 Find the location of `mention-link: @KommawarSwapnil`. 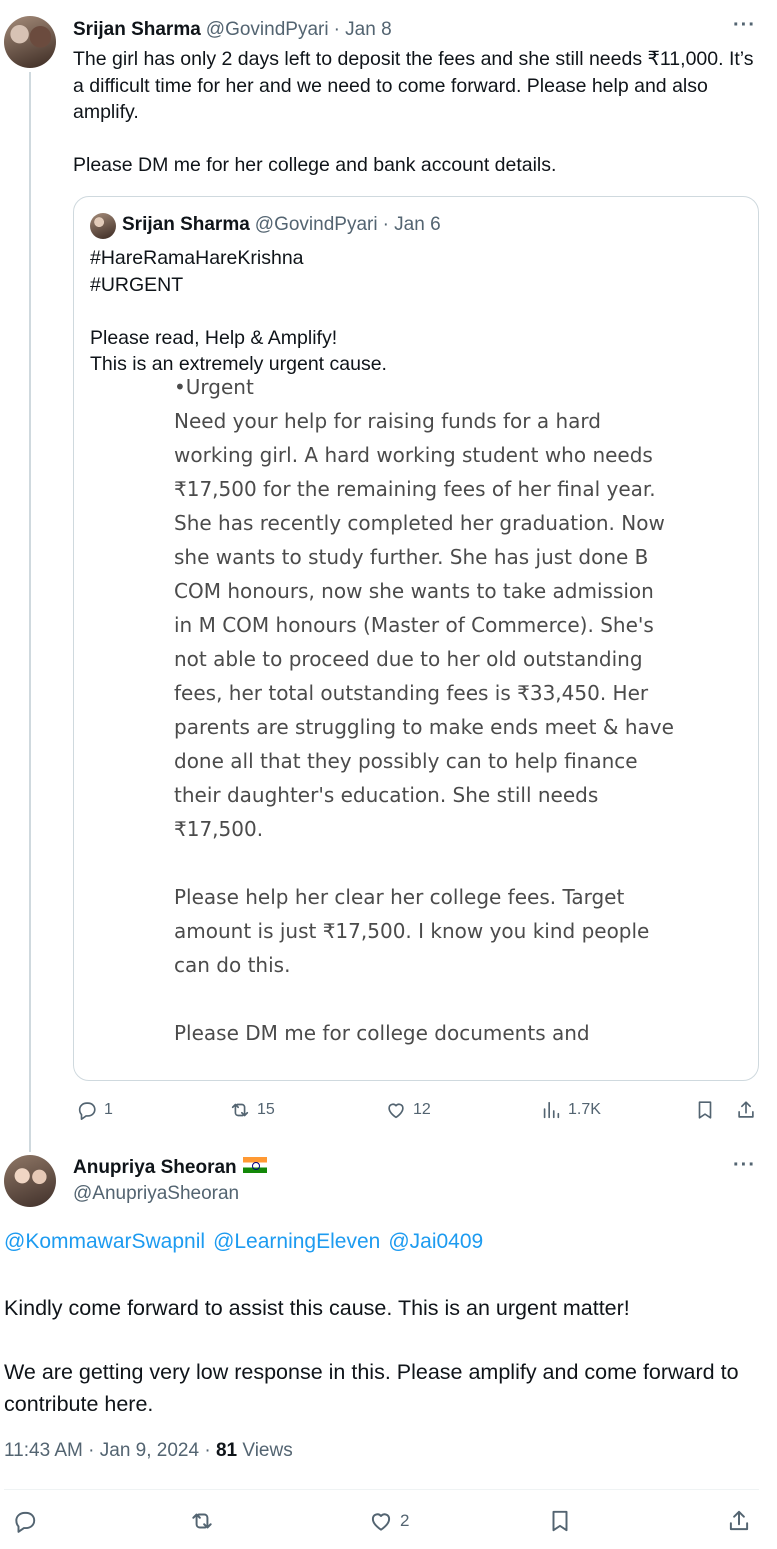

mention-link: @KommawarSwapnil is located at coordinates (104, 1241).